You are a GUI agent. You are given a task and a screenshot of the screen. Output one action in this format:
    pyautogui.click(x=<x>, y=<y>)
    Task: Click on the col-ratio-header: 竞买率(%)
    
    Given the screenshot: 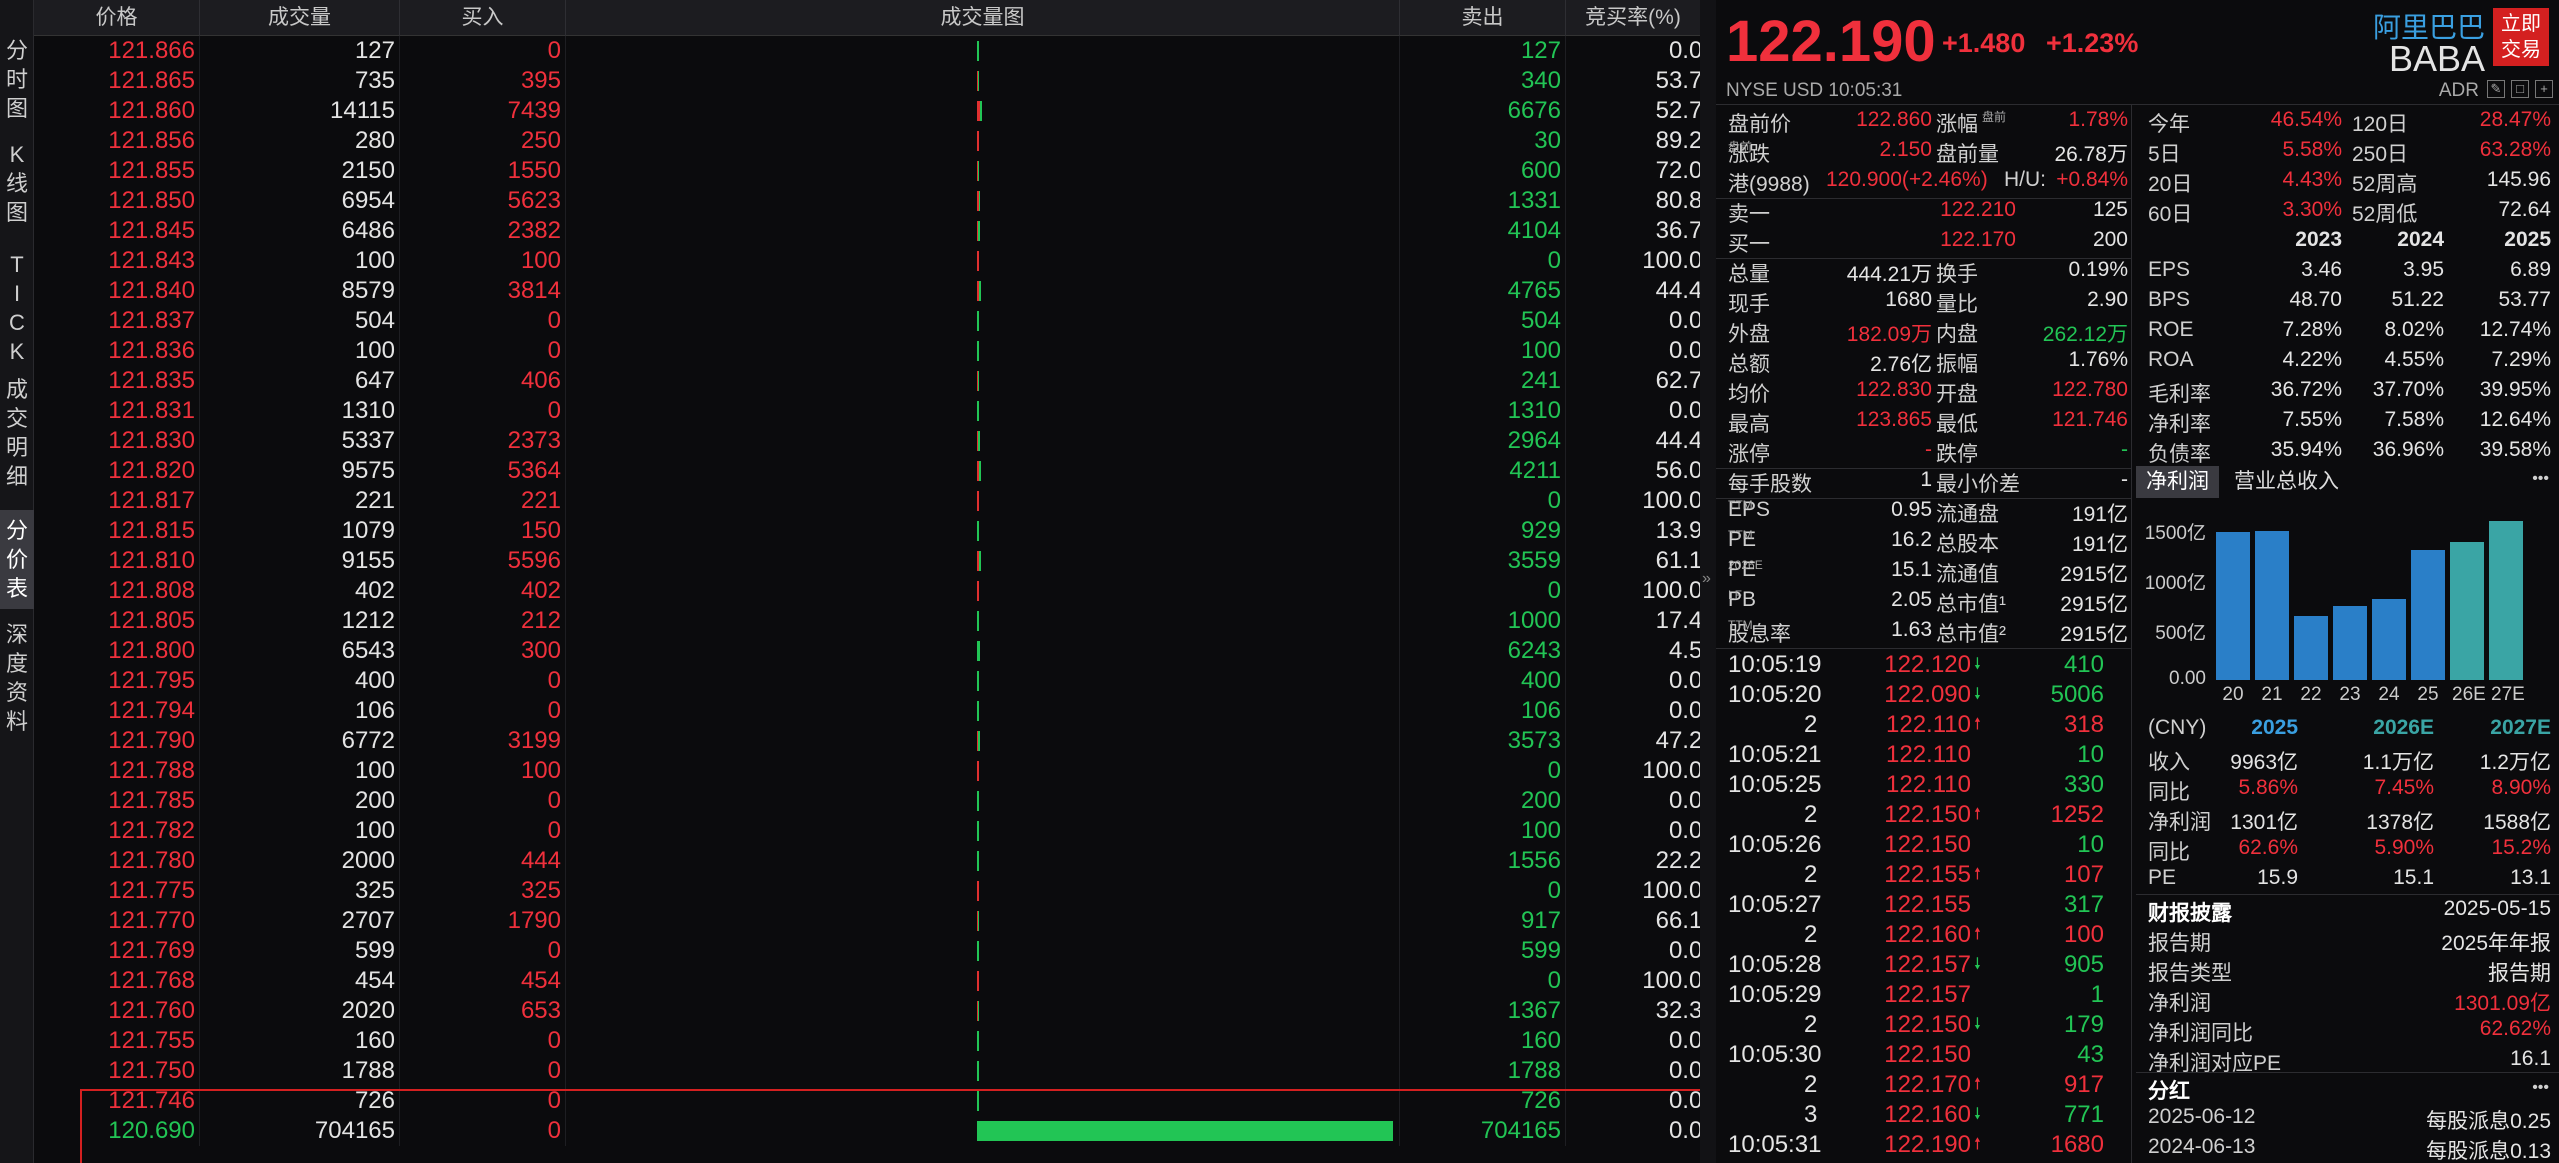 What is the action you would take?
    pyautogui.click(x=1633, y=18)
    